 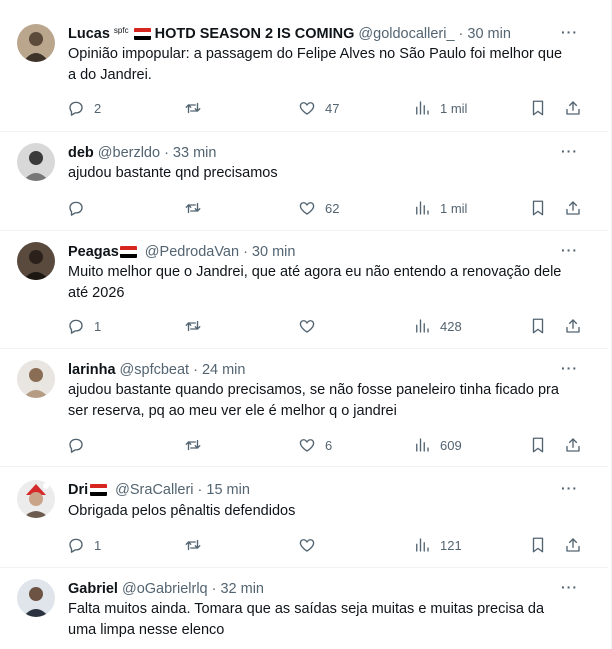 I want to click on user-handle: @goldocalleri_, so click(x=406, y=34).